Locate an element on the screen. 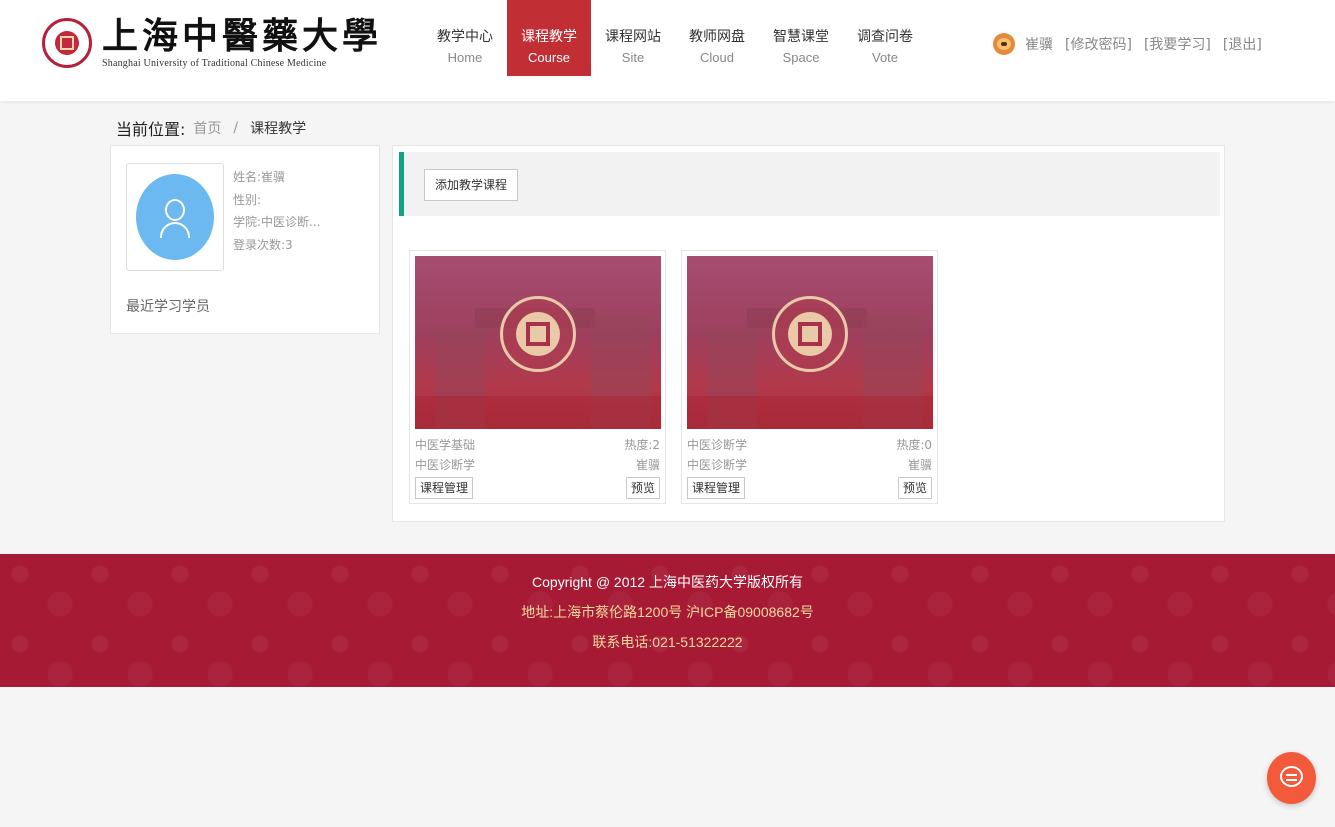 The width and height of the screenshot is (1335, 827). user-name: 崔骥 is located at coordinates (1039, 45).